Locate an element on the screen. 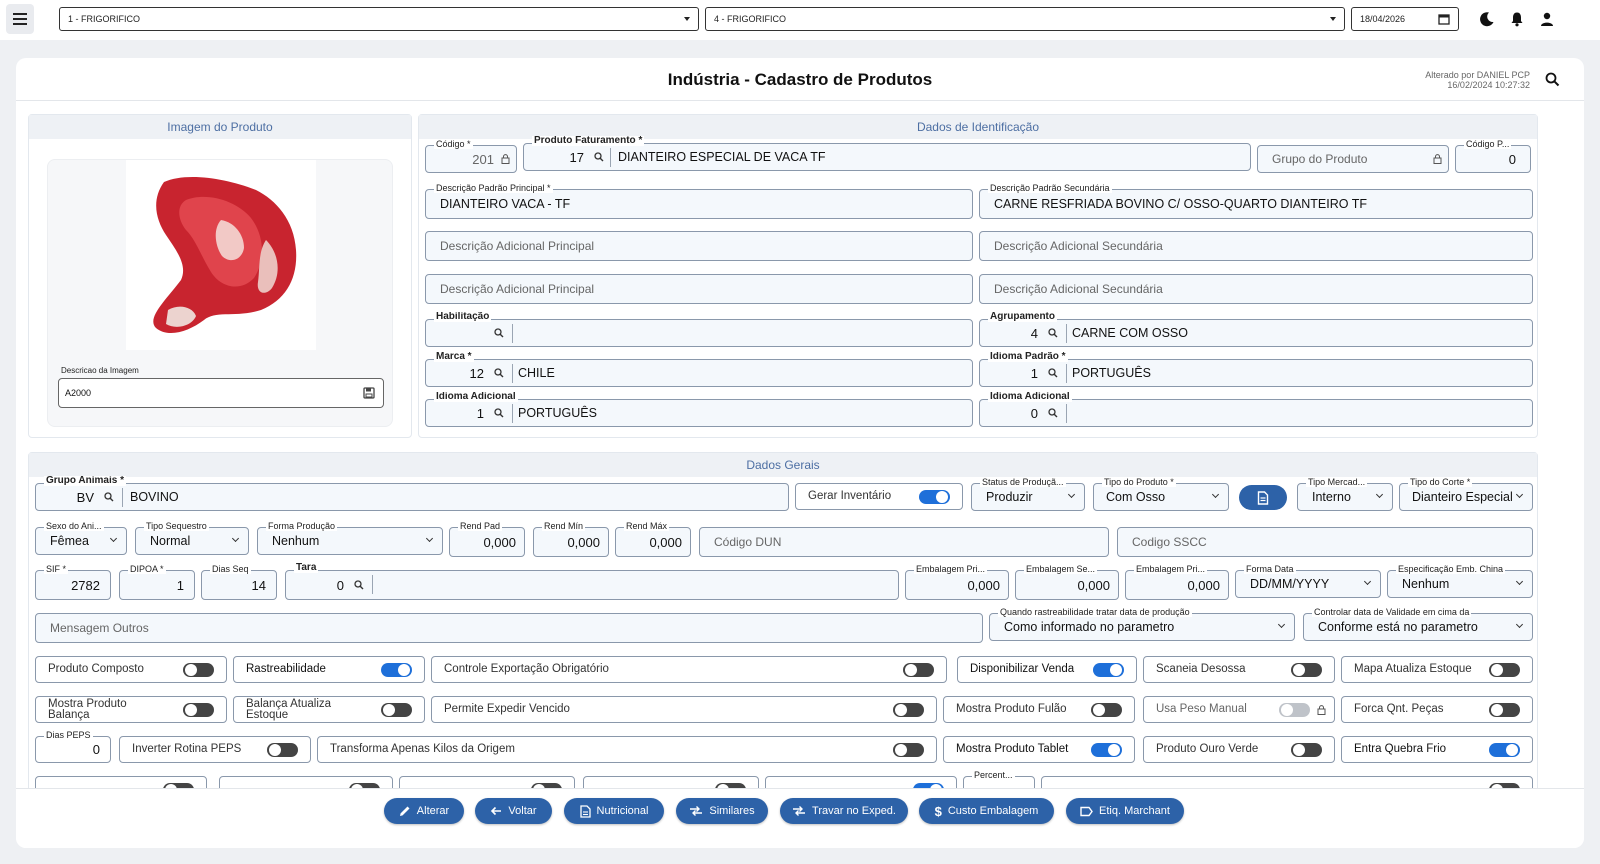 This screenshot has width=1600, height=864. document-button is located at coordinates (1263, 497).